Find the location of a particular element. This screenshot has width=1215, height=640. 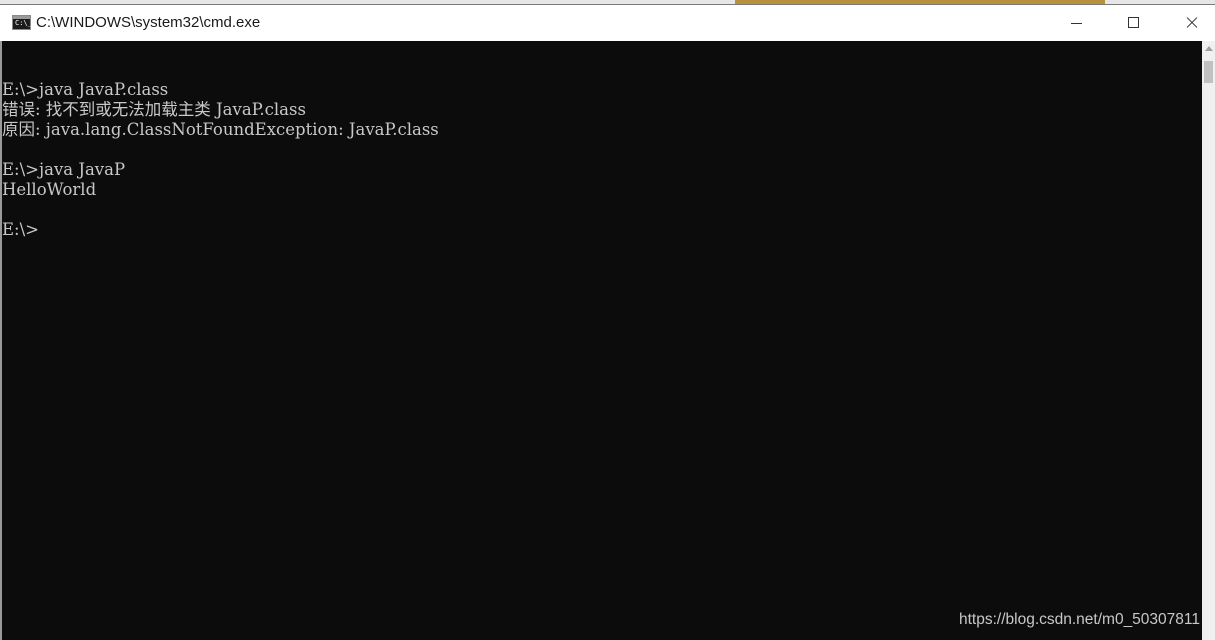

console-line: E:\>java JavaP is located at coordinates (64, 169).